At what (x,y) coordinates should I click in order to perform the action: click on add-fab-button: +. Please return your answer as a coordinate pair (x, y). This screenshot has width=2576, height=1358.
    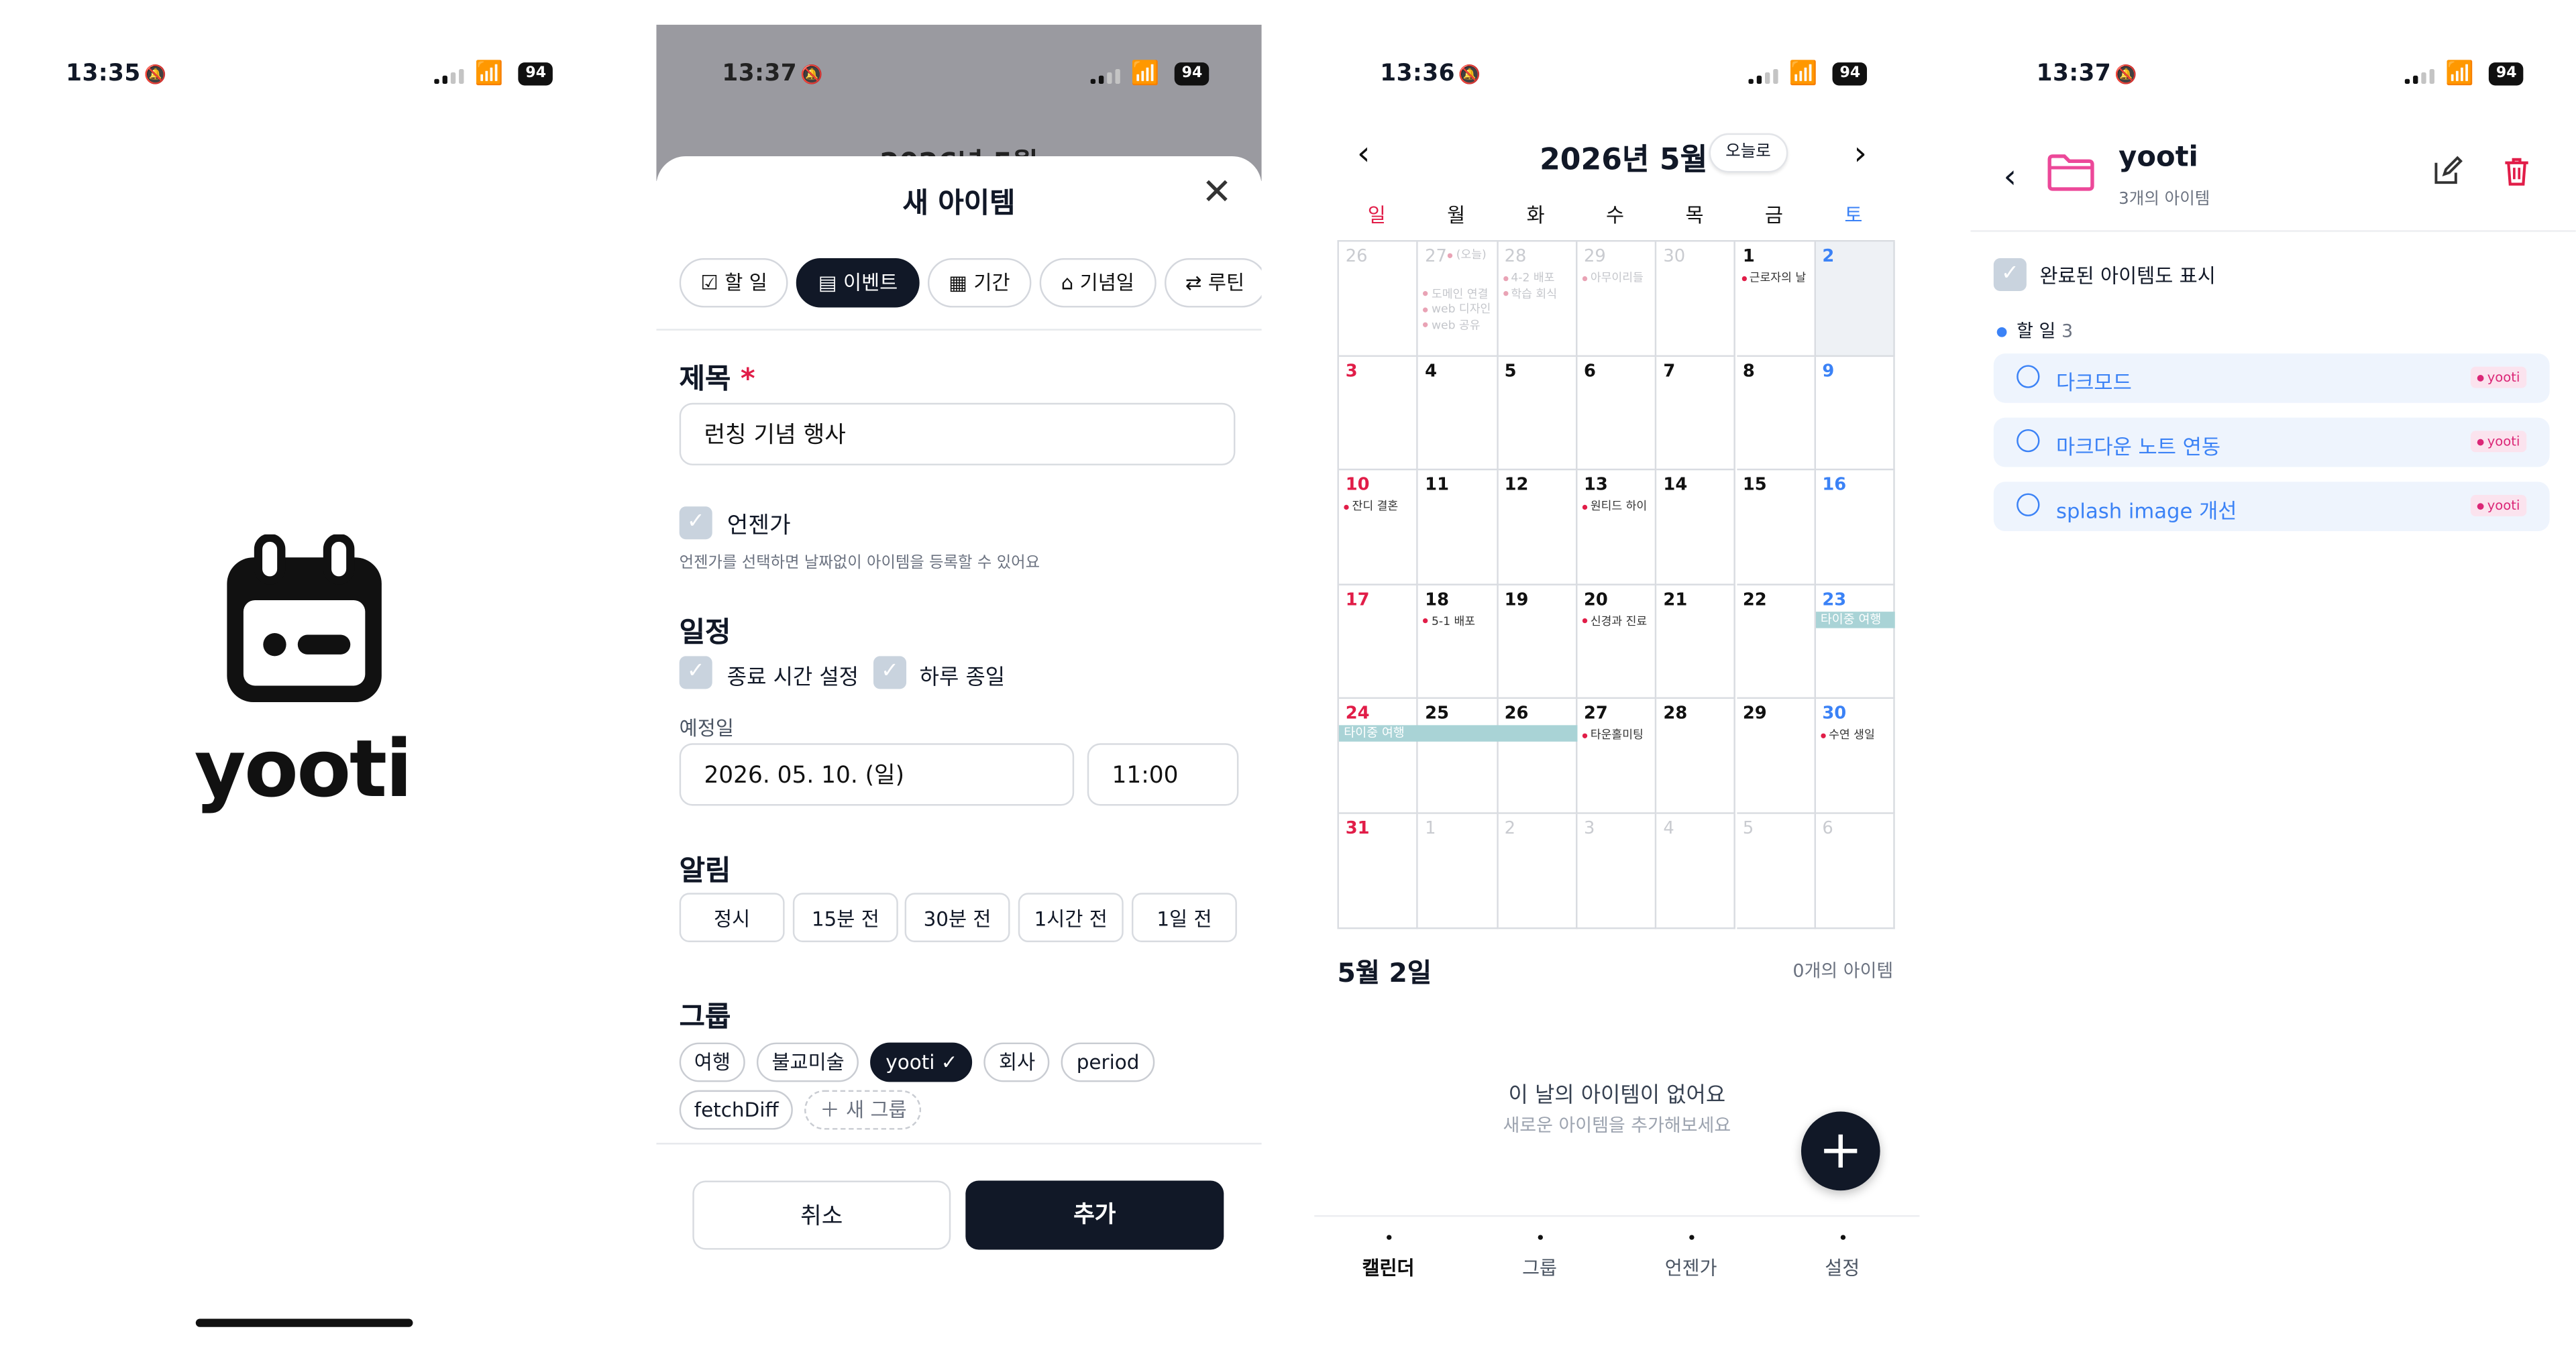
    Looking at the image, I should click on (1840, 1151).